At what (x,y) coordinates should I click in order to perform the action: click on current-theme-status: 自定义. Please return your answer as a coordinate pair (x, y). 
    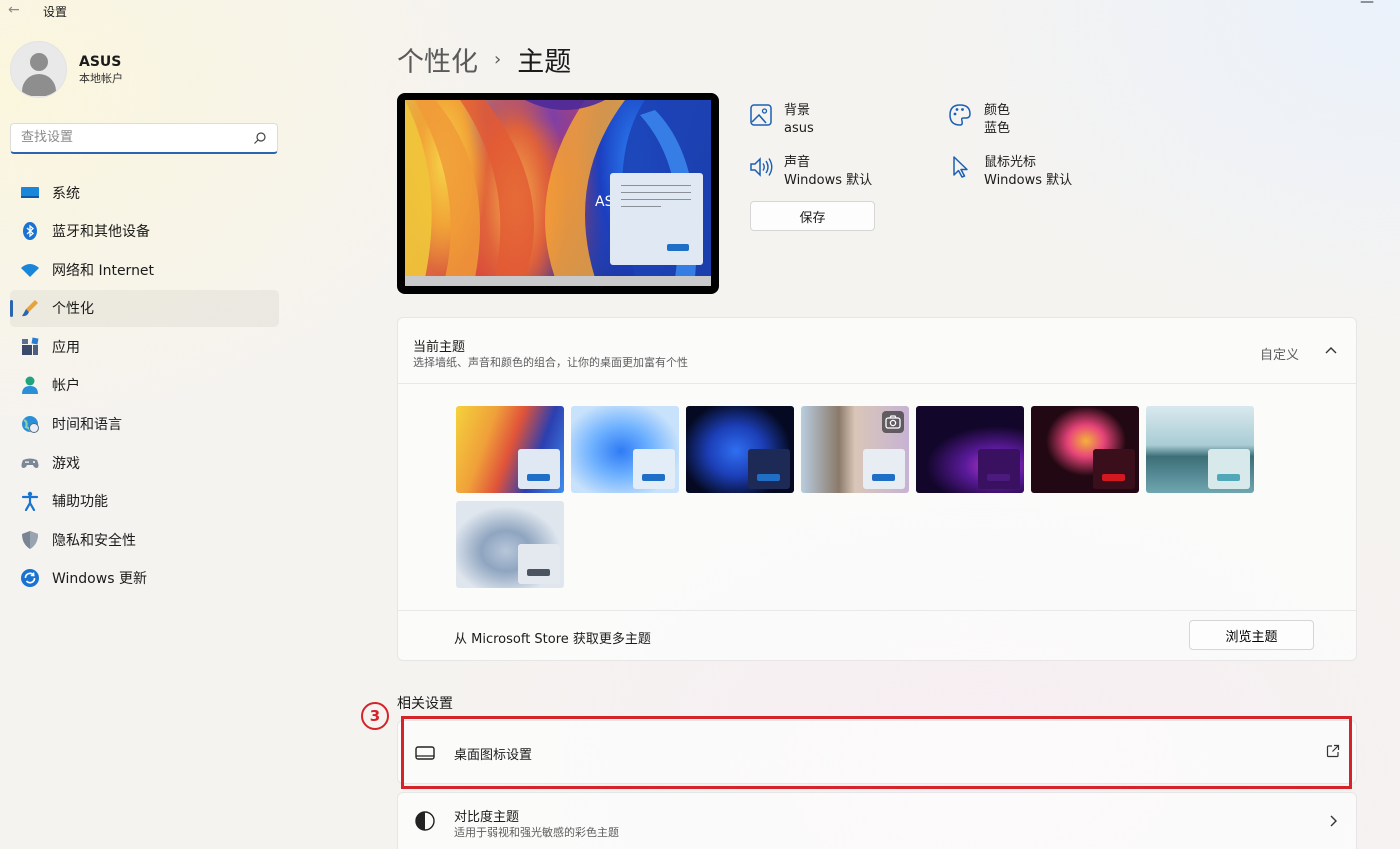
    Looking at the image, I should click on (1279, 355).